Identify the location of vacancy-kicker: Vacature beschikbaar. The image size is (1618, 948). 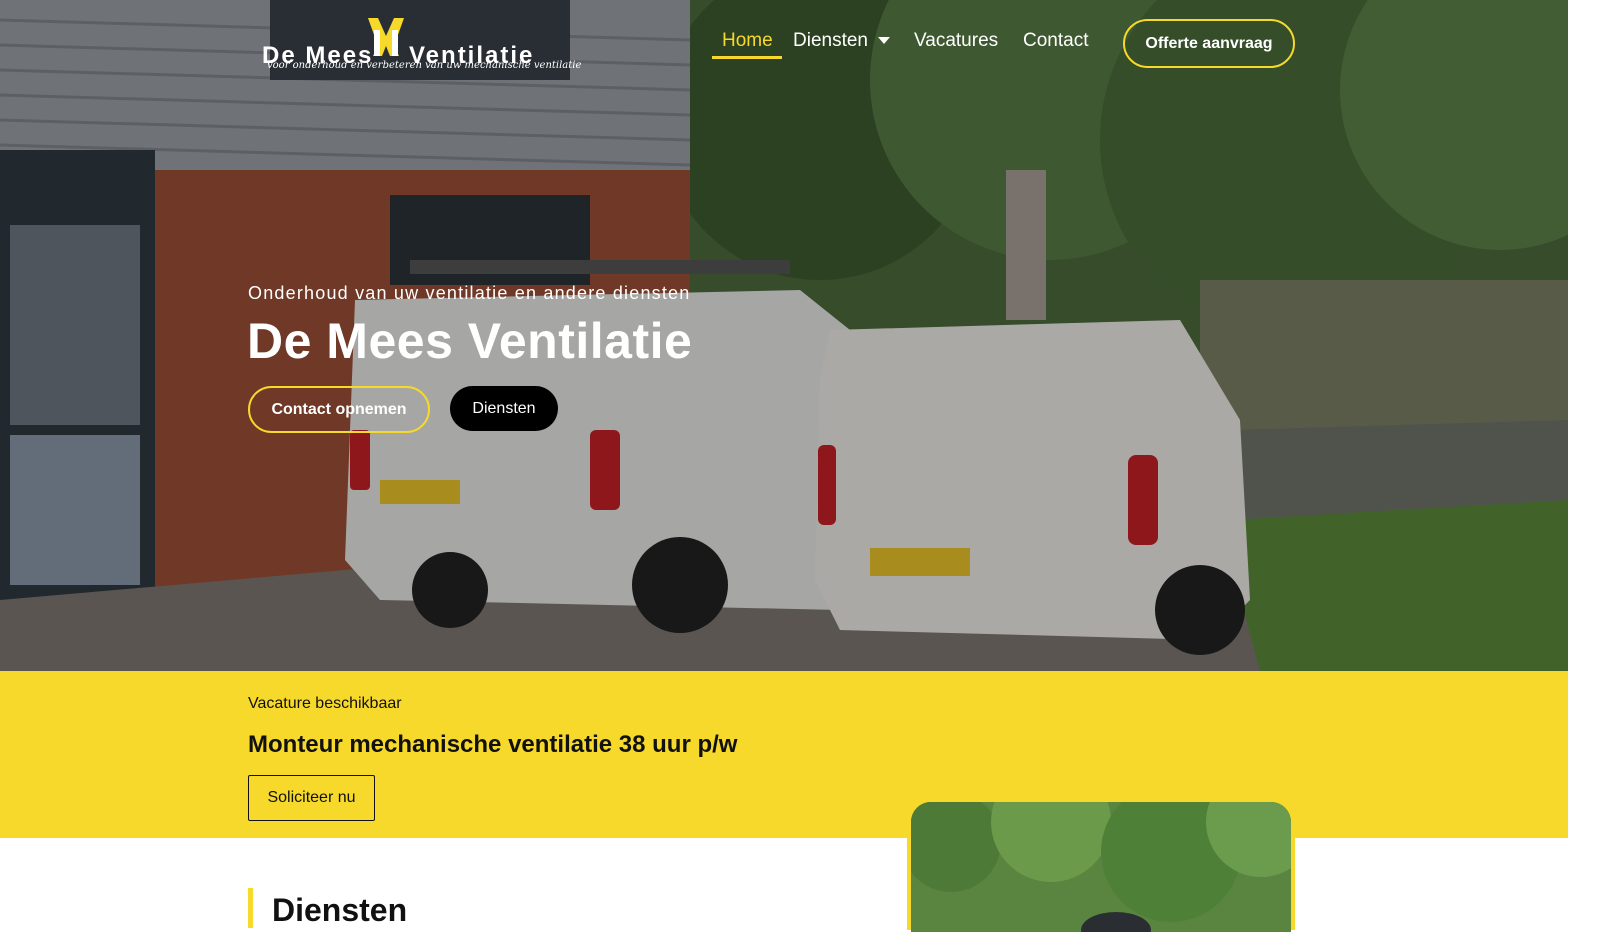
(325, 703).